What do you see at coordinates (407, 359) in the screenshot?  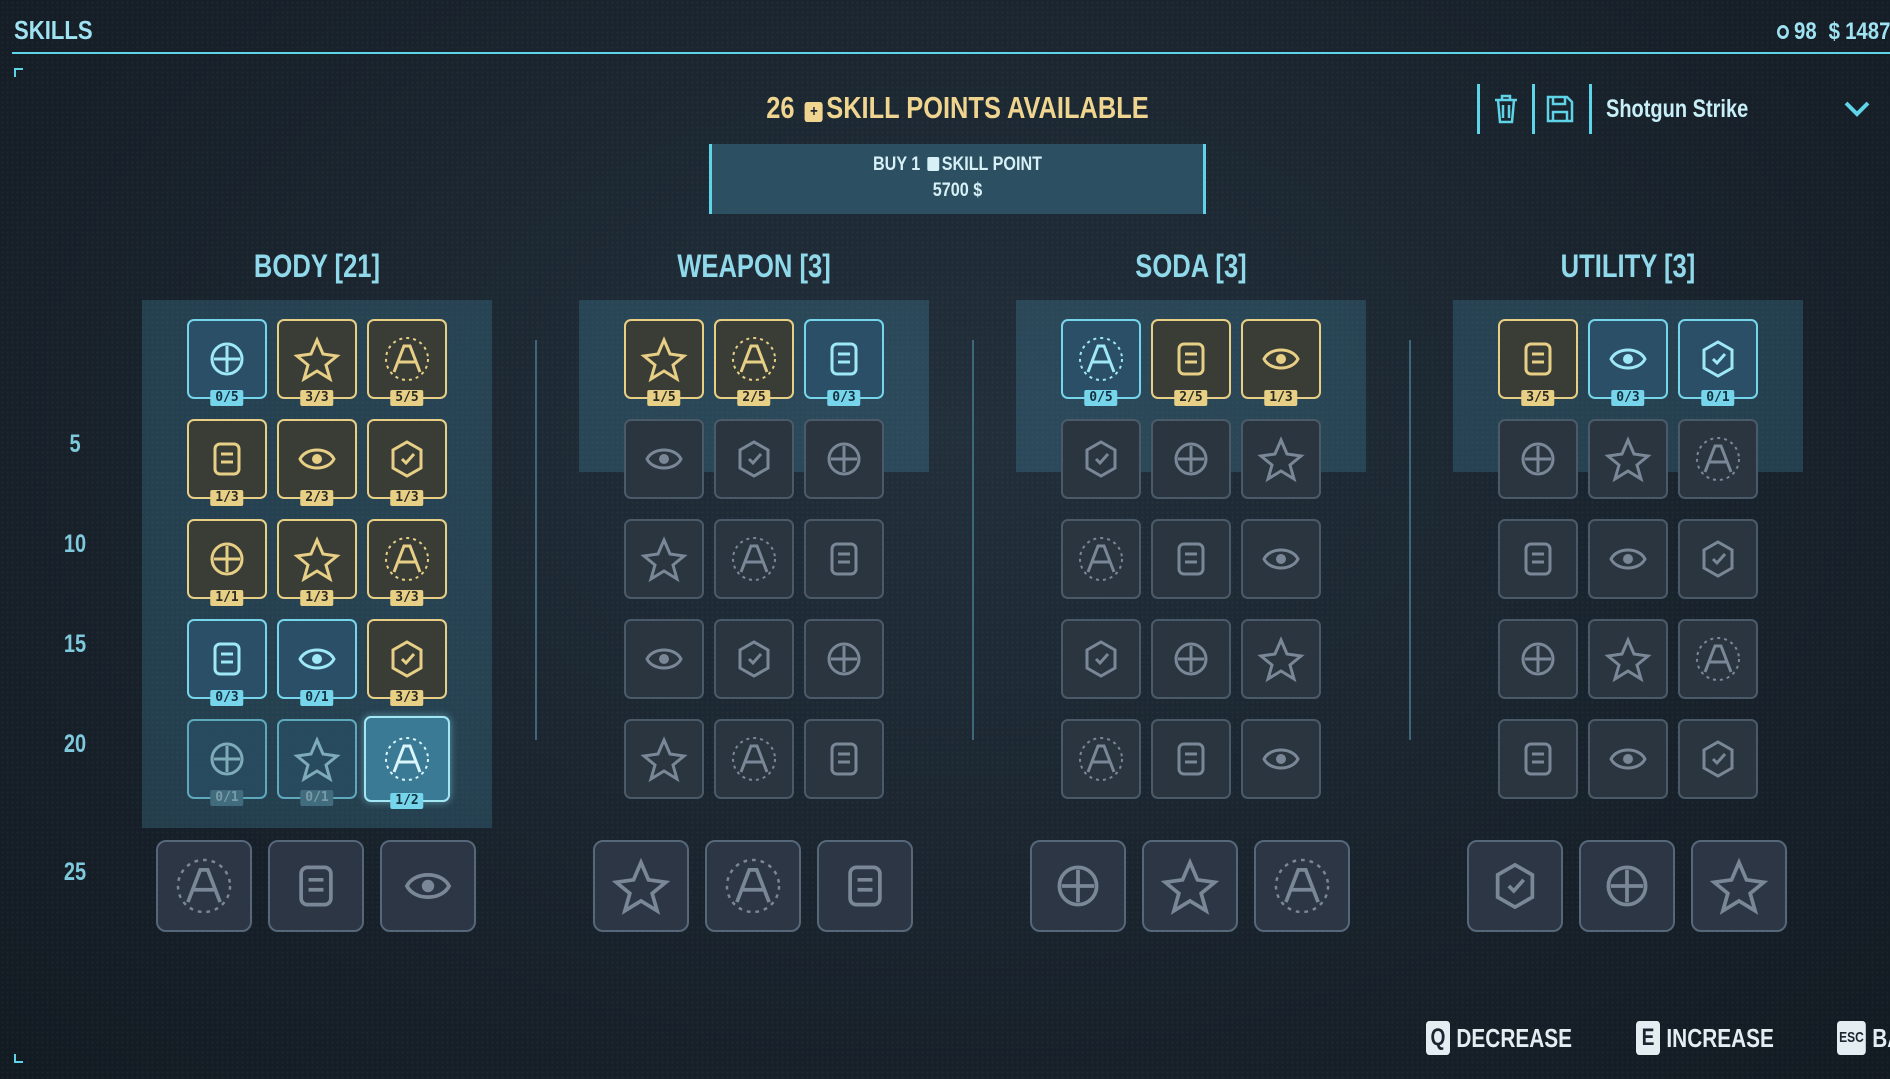 I see `heart-icon` at bounding box center [407, 359].